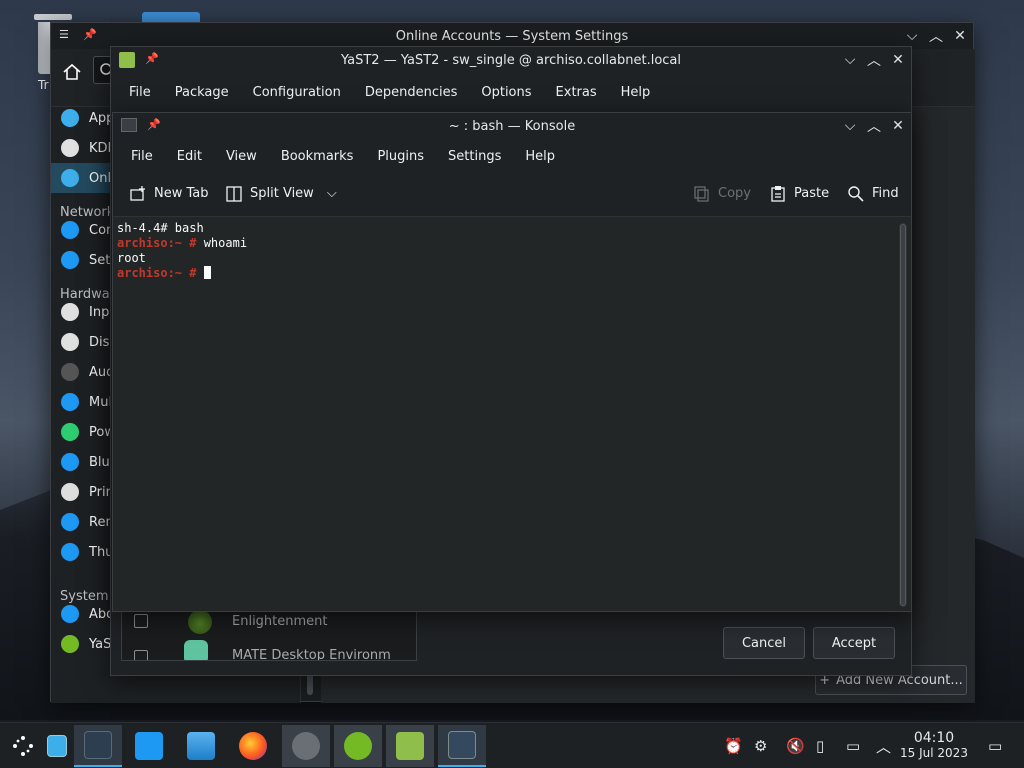  I want to click on split-view-button: Split View ⌵, so click(281, 194).